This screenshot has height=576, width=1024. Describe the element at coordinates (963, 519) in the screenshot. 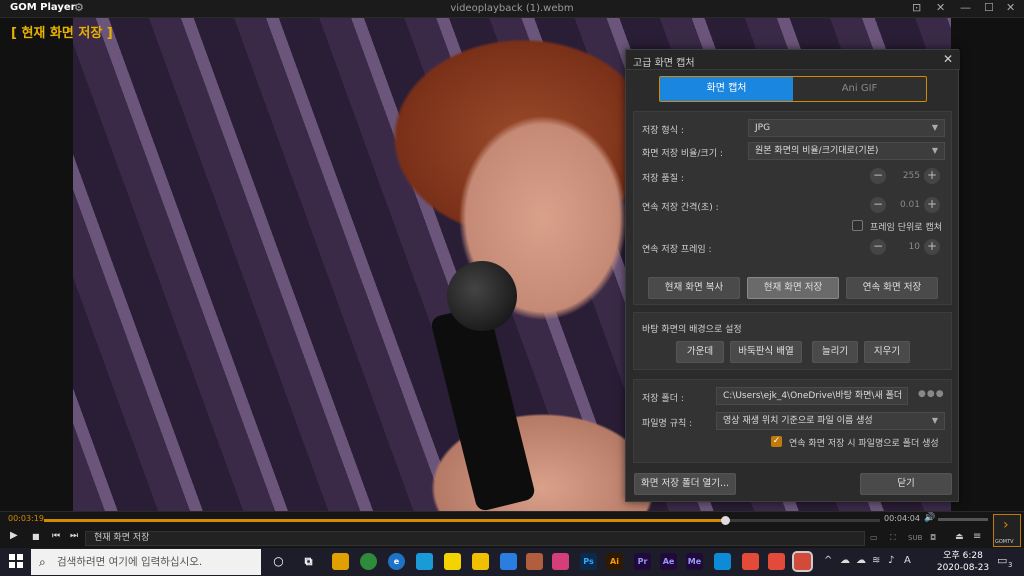

I see `volume-slider` at that location.